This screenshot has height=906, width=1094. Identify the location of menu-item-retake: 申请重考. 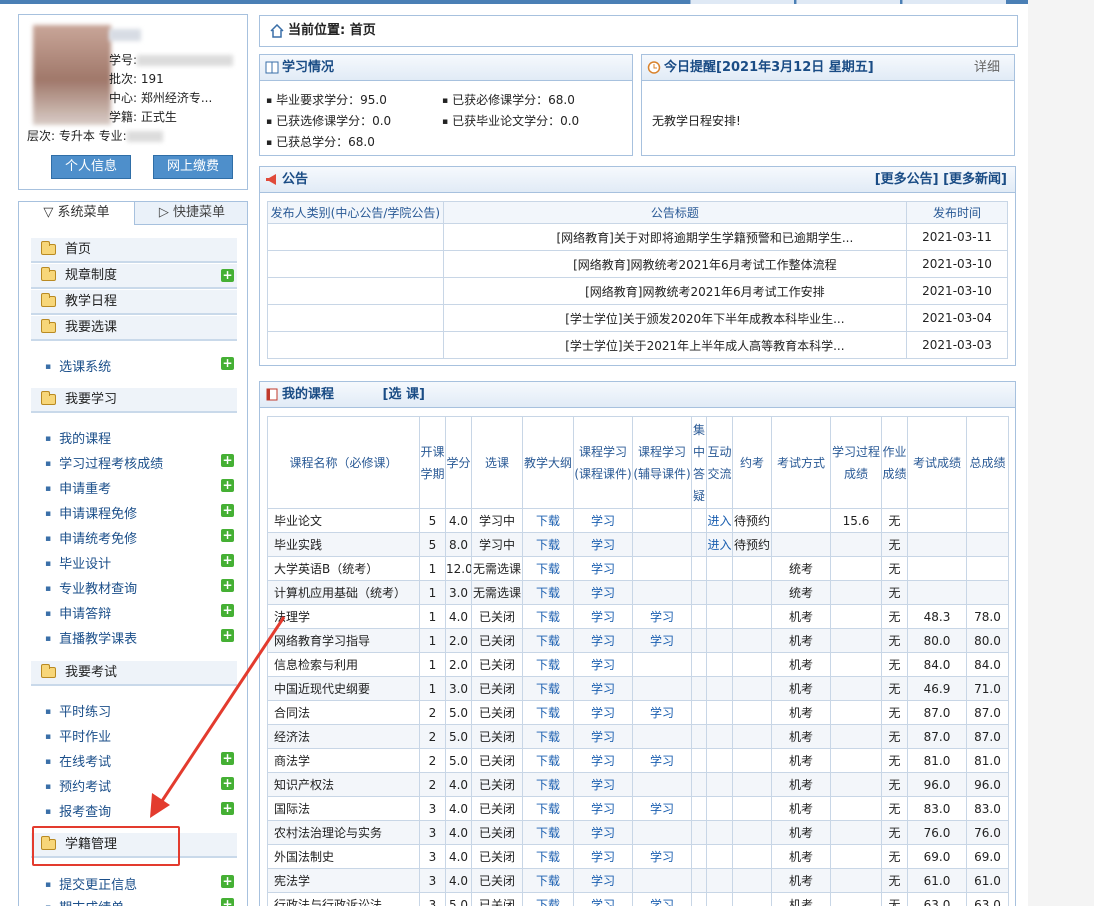
(78, 487).